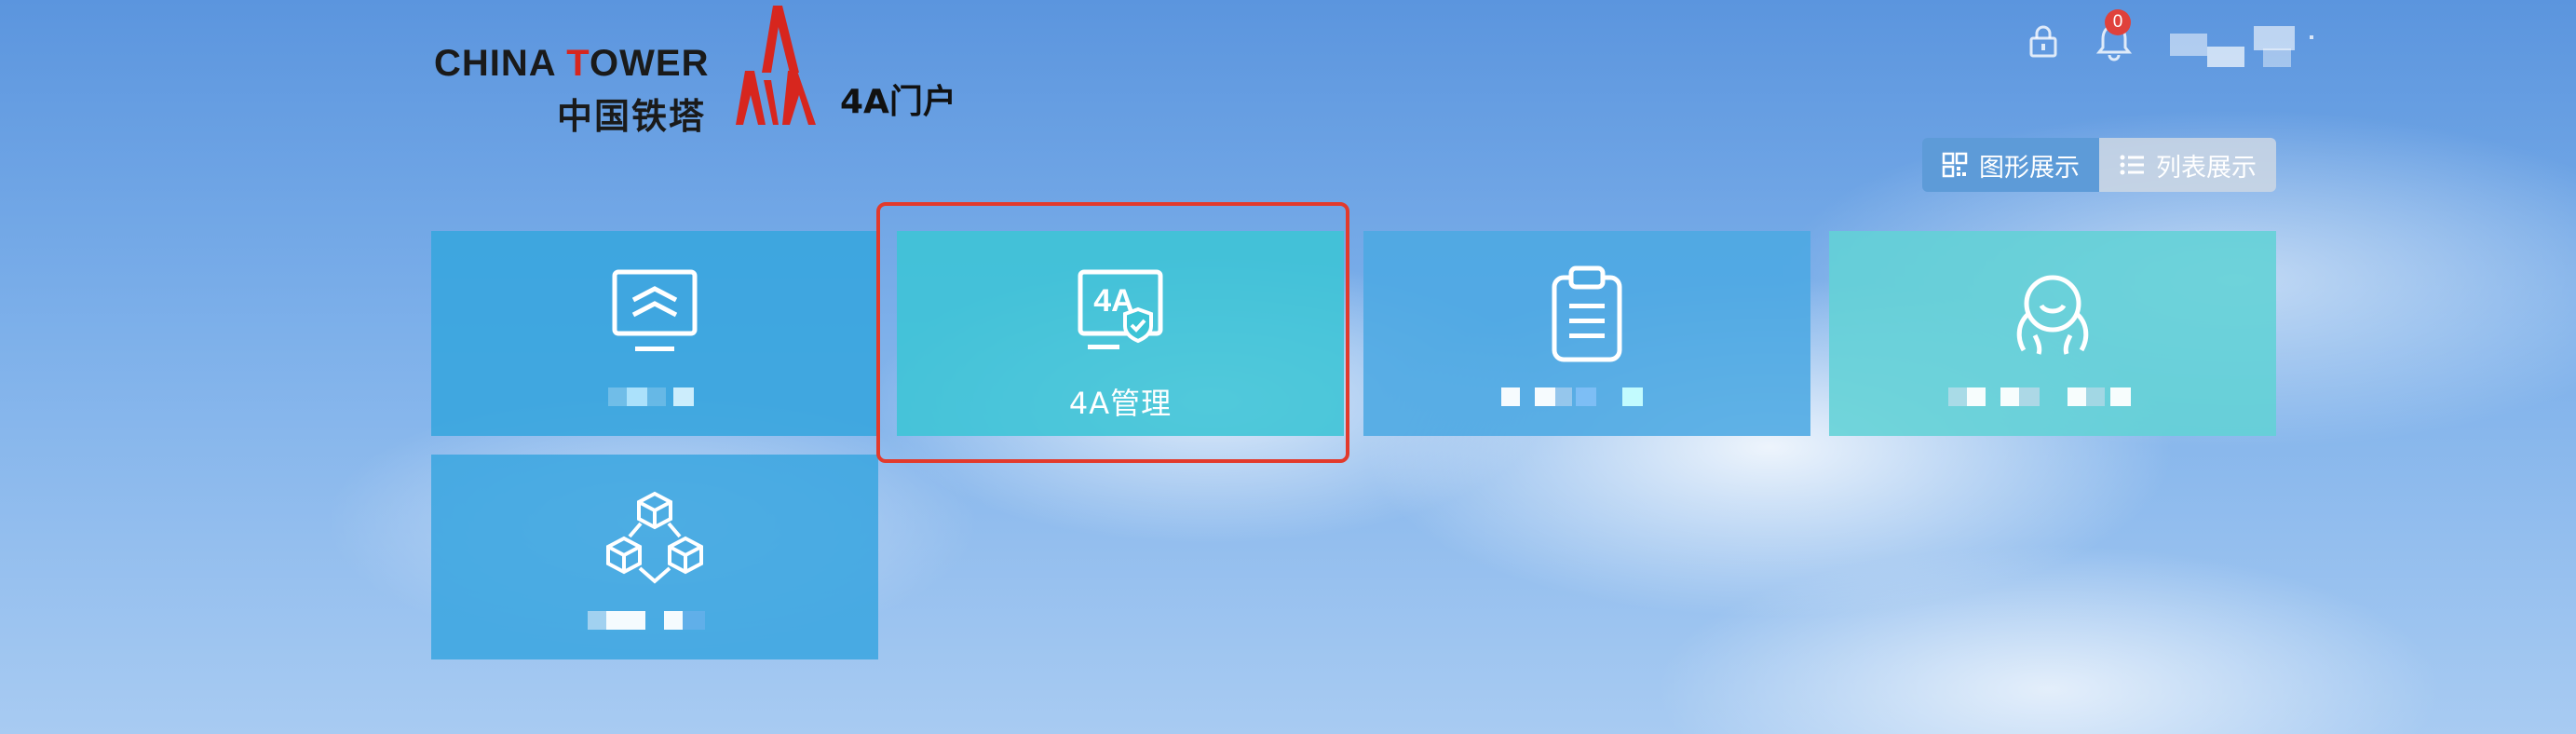  I want to click on notification-badge: 0, so click(2118, 22).